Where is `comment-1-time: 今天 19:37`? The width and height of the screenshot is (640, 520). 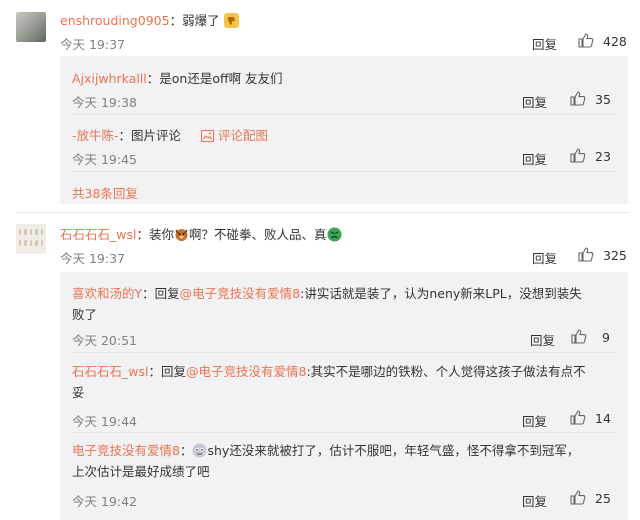
comment-1-time: 今天 19:37 is located at coordinates (92, 44).